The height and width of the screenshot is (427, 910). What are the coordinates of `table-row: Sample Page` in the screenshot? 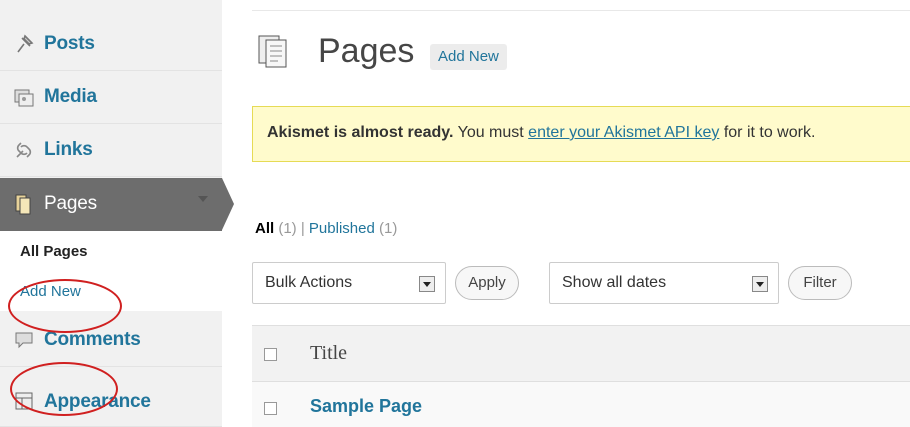 It's located at (581, 404).